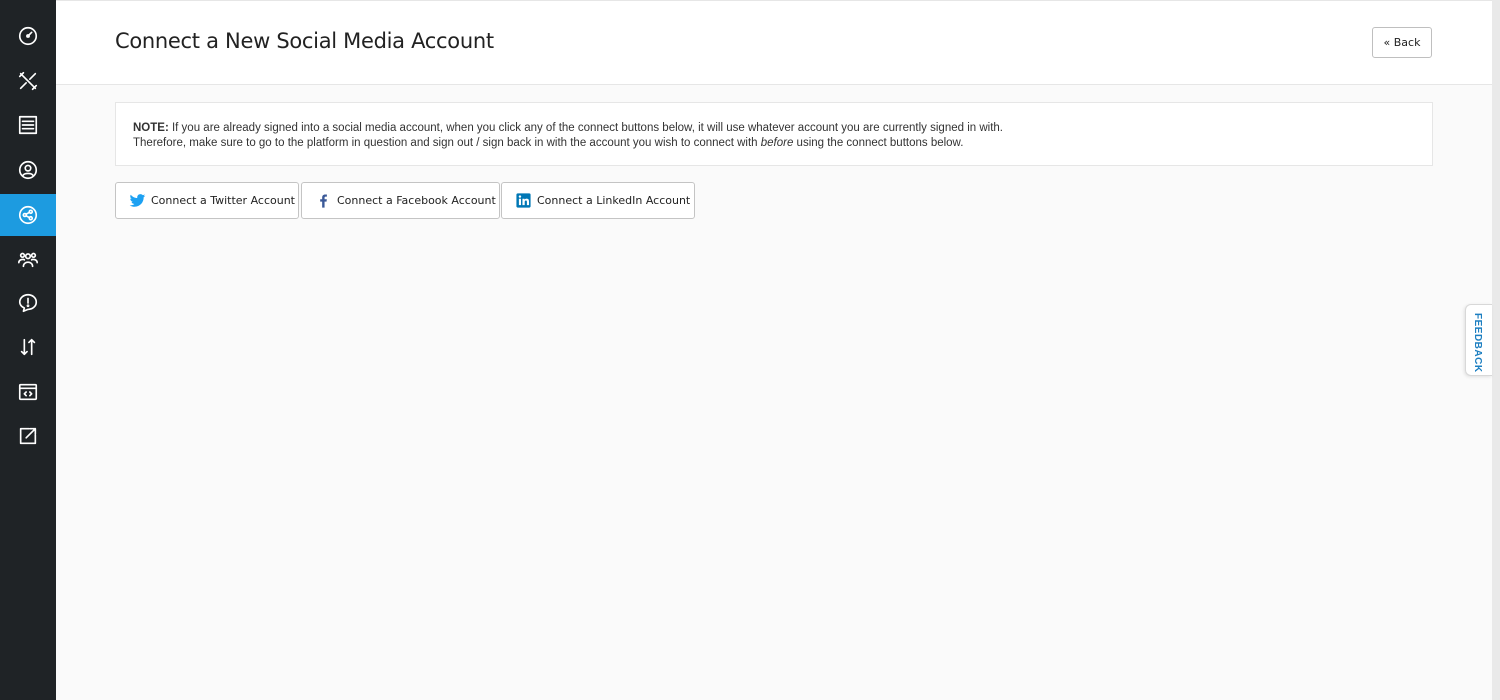  What do you see at coordinates (151, 128) in the screenshot?
I see `note-prefix: NOTE:` at bounding box center [151, 128].